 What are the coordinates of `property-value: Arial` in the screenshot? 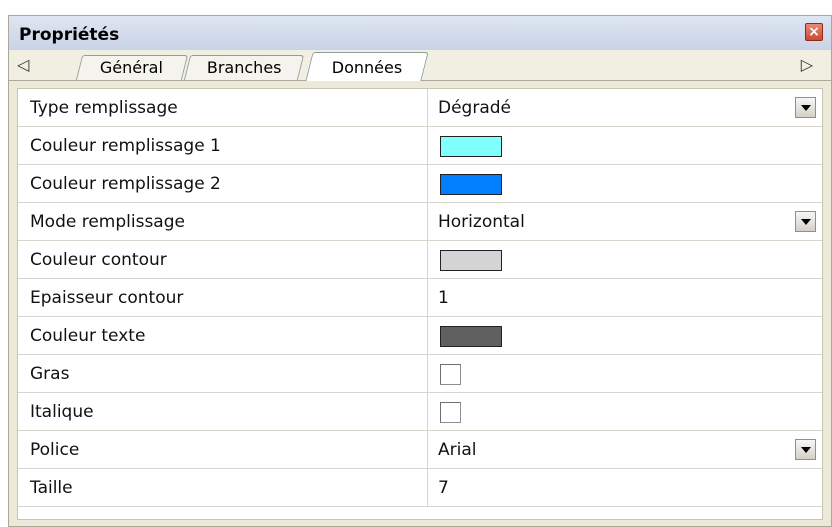 It's located at (457, 450).